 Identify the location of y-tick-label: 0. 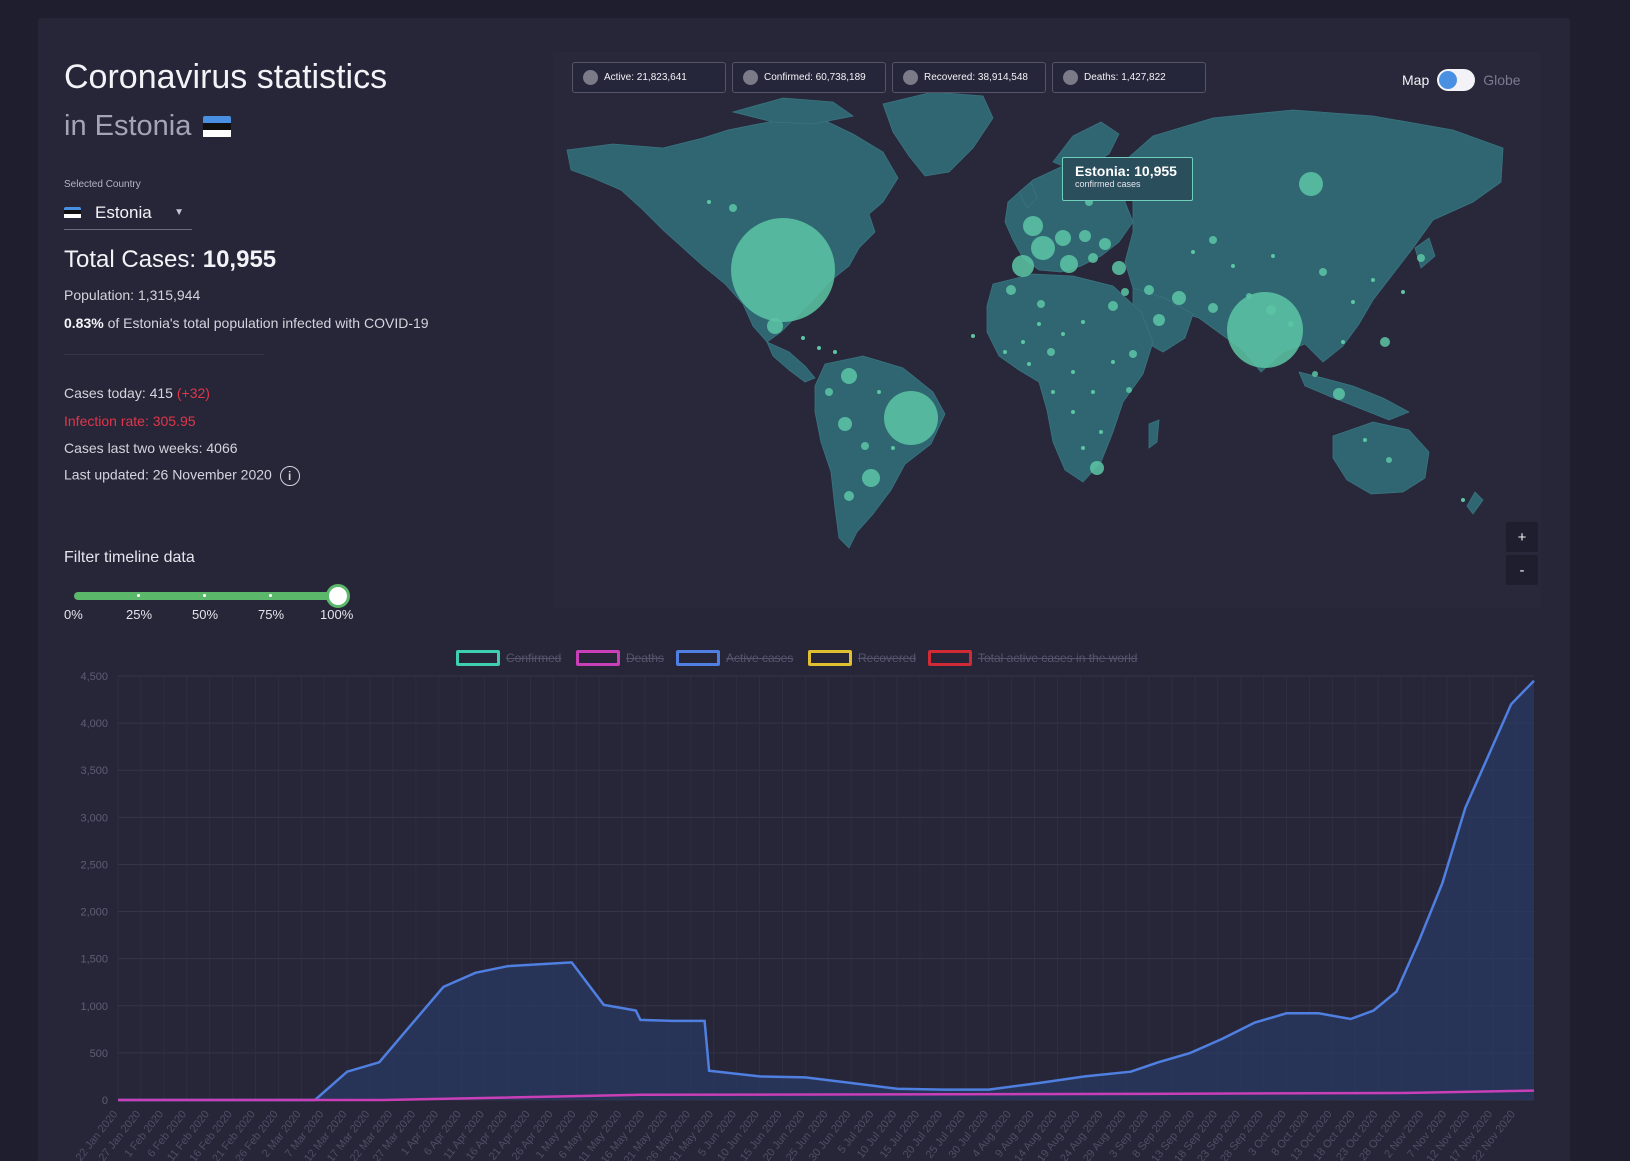
(105, 1101).